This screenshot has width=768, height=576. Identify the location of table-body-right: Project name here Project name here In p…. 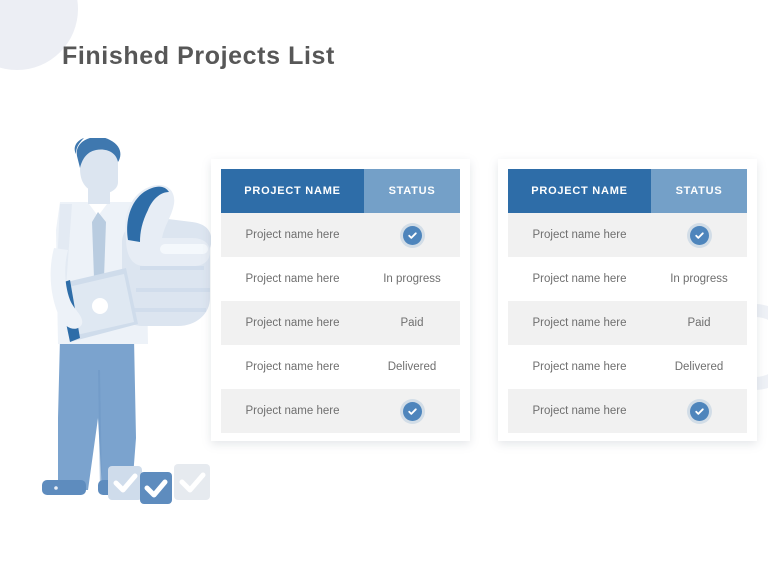
(627, 323).